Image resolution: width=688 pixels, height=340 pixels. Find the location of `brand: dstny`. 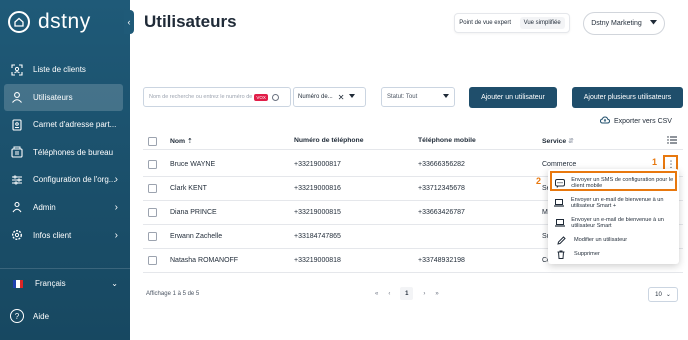

brand: dstny is located at coordinates (49, 22).